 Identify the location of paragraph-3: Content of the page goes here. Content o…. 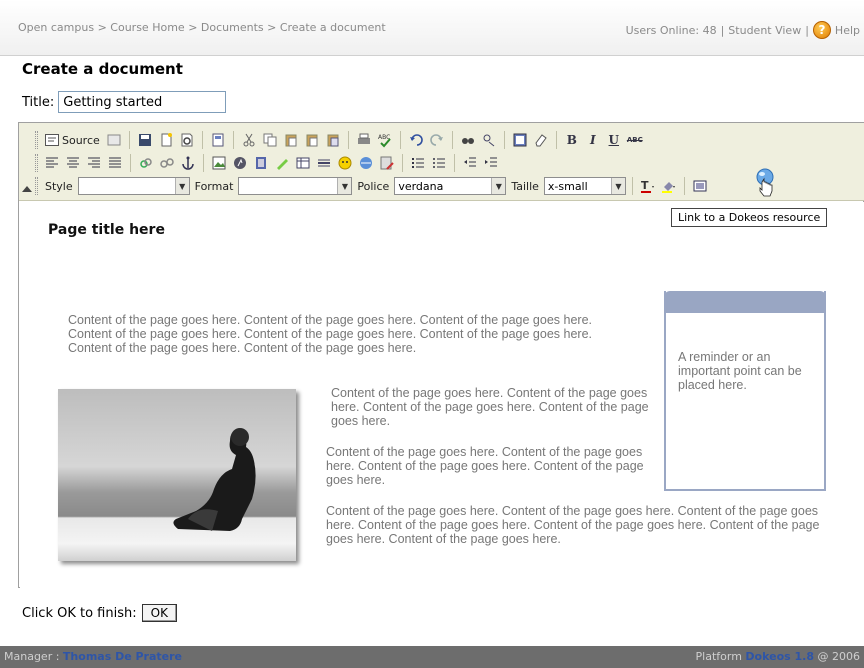
(485, 466).